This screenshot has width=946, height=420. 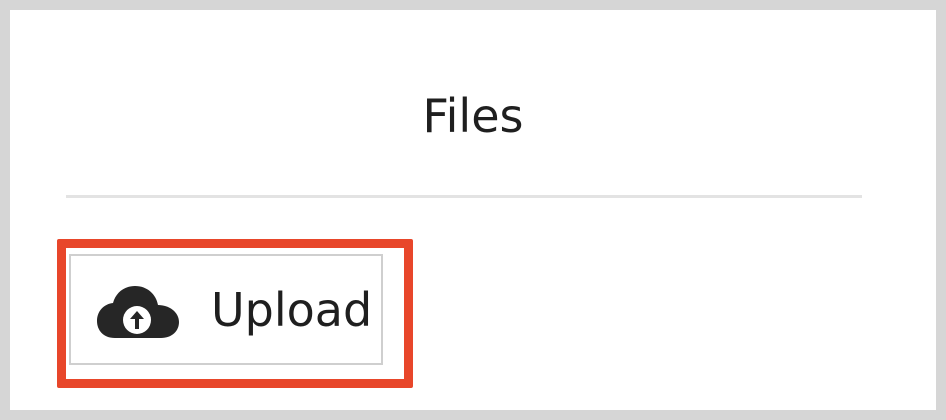 What do you see at coordinates (473, 116) in the screenshot?
I see `panel-title: Files` at bounding box center [473, 116].